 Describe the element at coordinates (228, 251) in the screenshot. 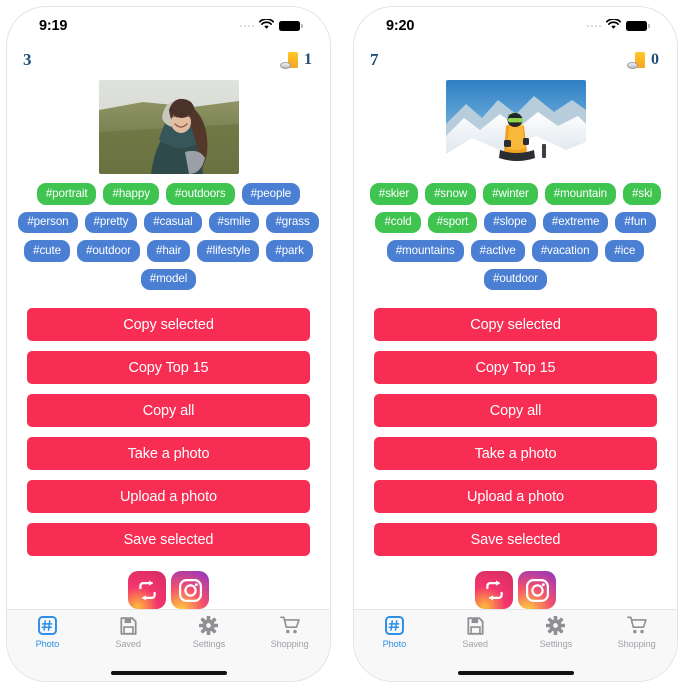

I see `hashtag-chip: #lifestyle` at that location.